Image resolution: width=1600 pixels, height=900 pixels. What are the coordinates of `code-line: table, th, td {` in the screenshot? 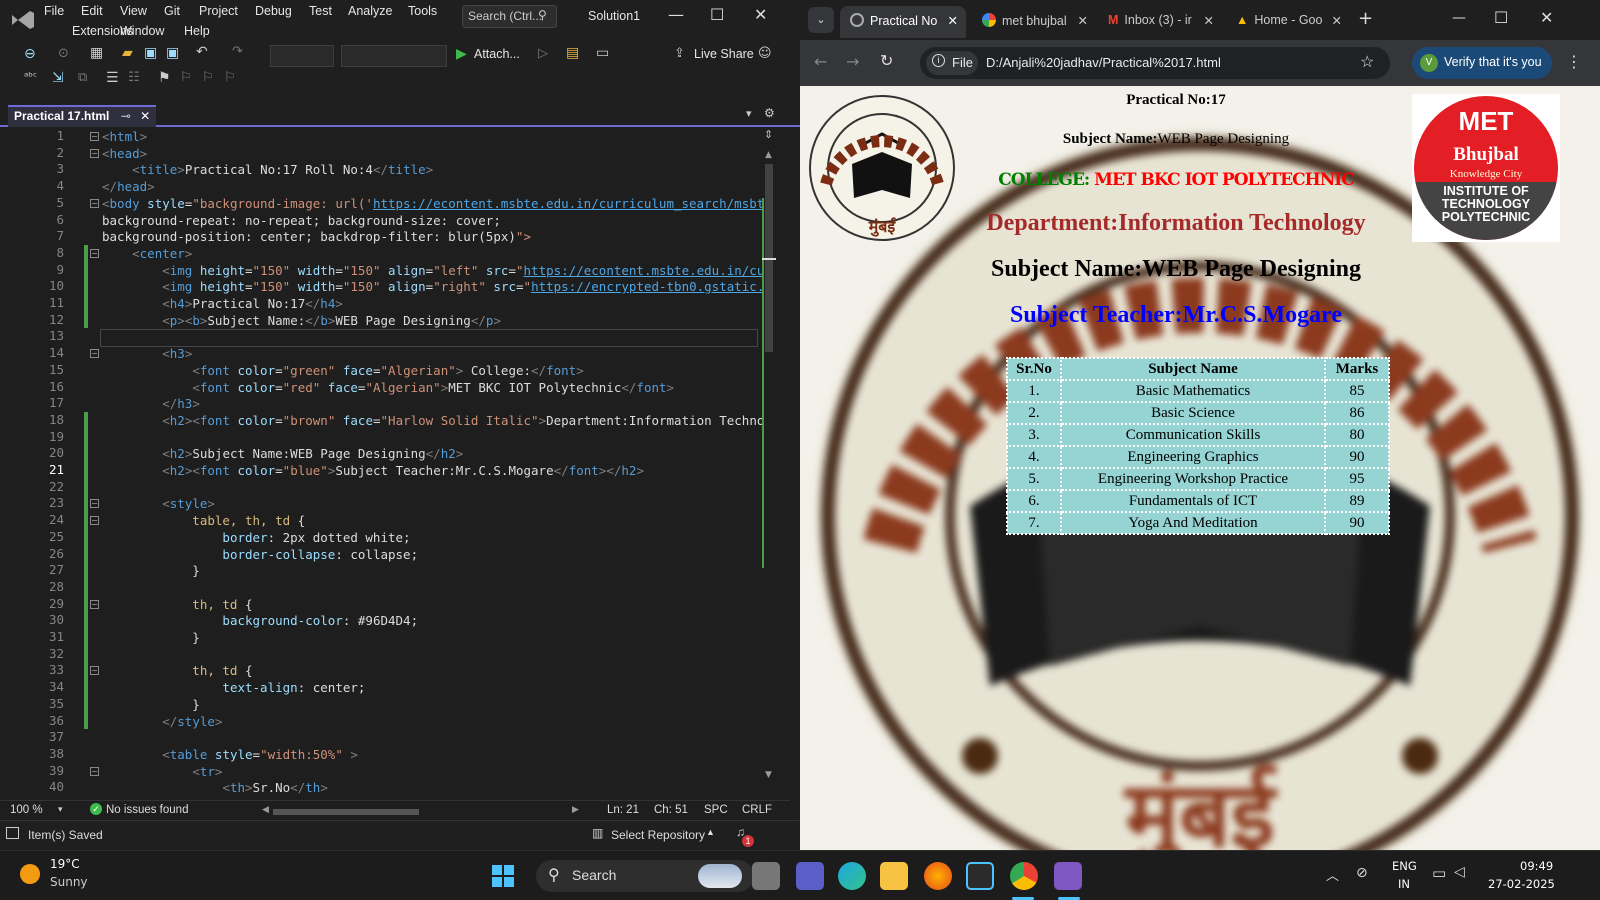 It's located at (203, 520).